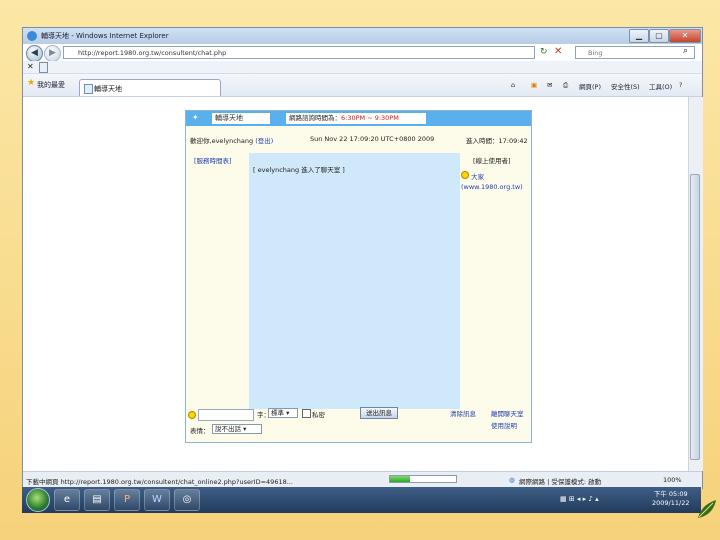  I want to click on hours-value: 6:30PM ~ 9:30PM, so click(370, 118).